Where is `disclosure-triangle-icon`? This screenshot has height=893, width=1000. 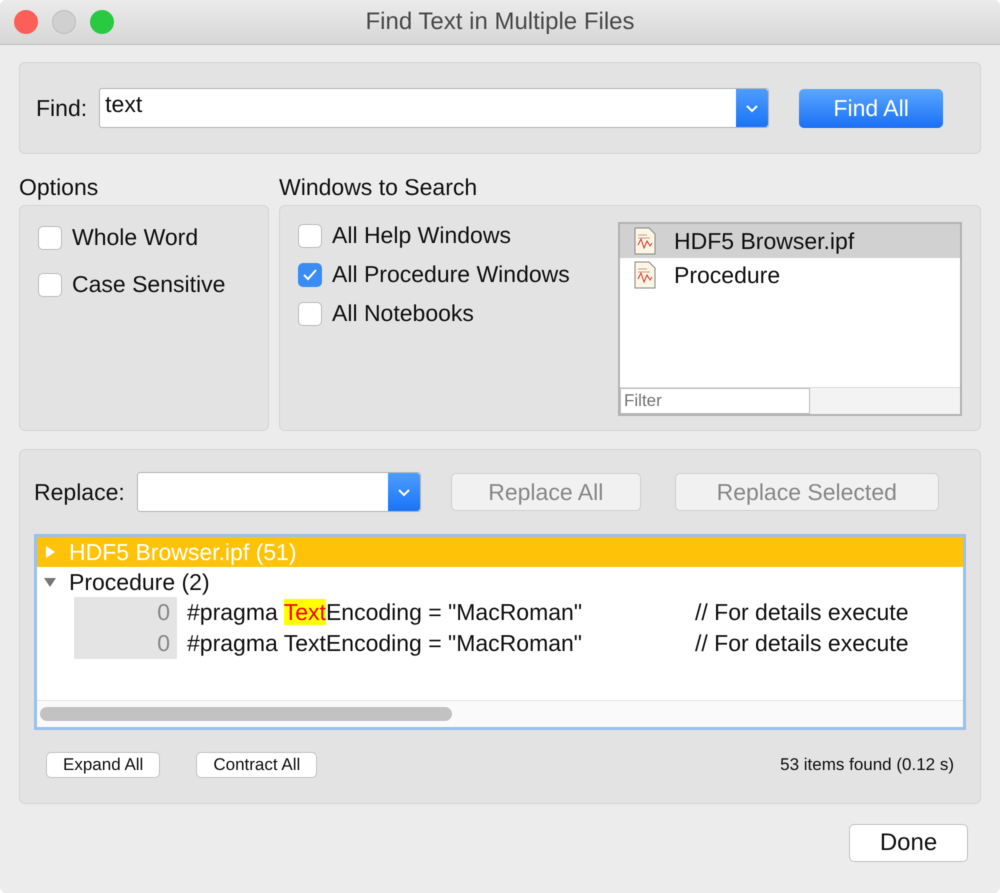
disclosure-triangle-icon is located at coordinates (50, 582).